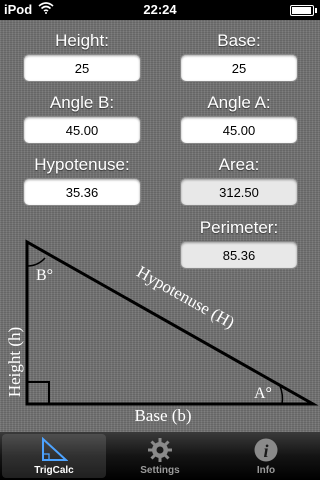 Image resolution: width=320 pixels, height=480 pixels. Describe the element at coordinates (44, 275) in the screenshot. I see `angle-b-text: B°` at that location.